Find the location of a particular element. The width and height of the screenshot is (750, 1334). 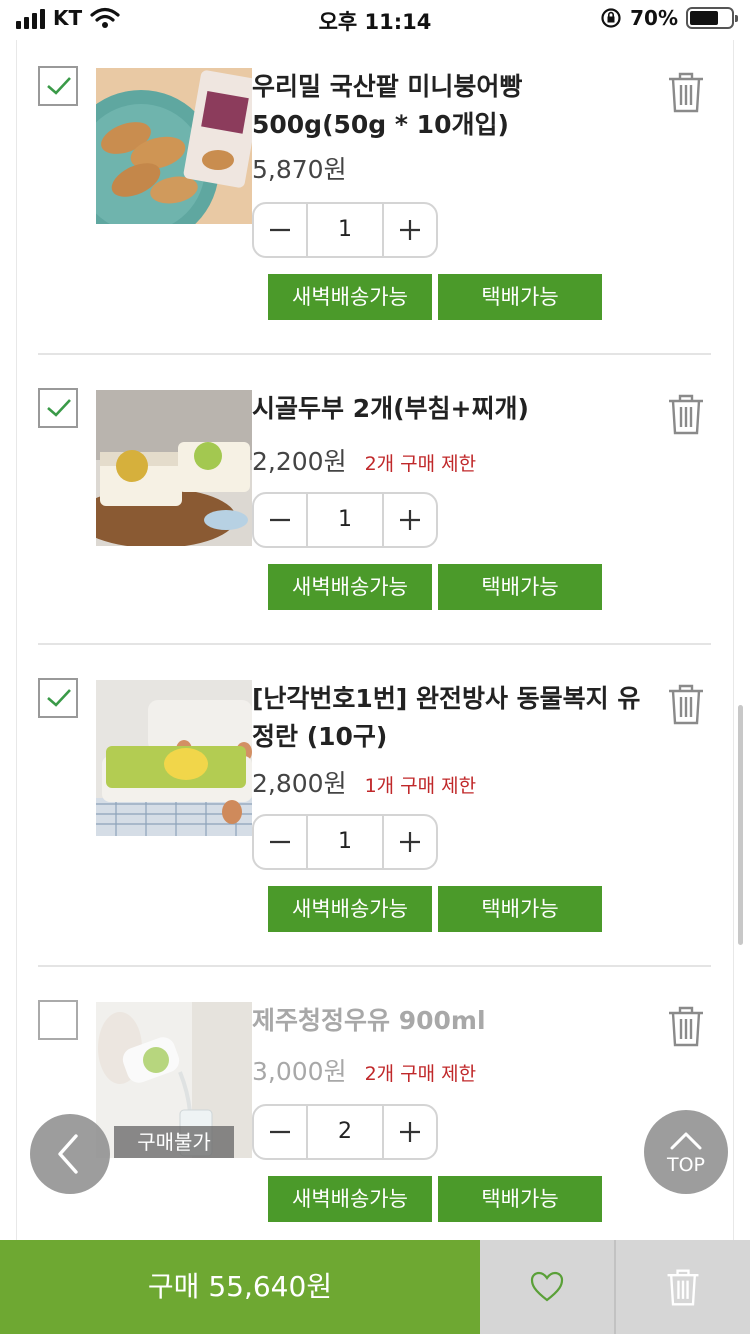

price-row: 2,800원 1개 구매 제한 is located at coordinates (364, 782).